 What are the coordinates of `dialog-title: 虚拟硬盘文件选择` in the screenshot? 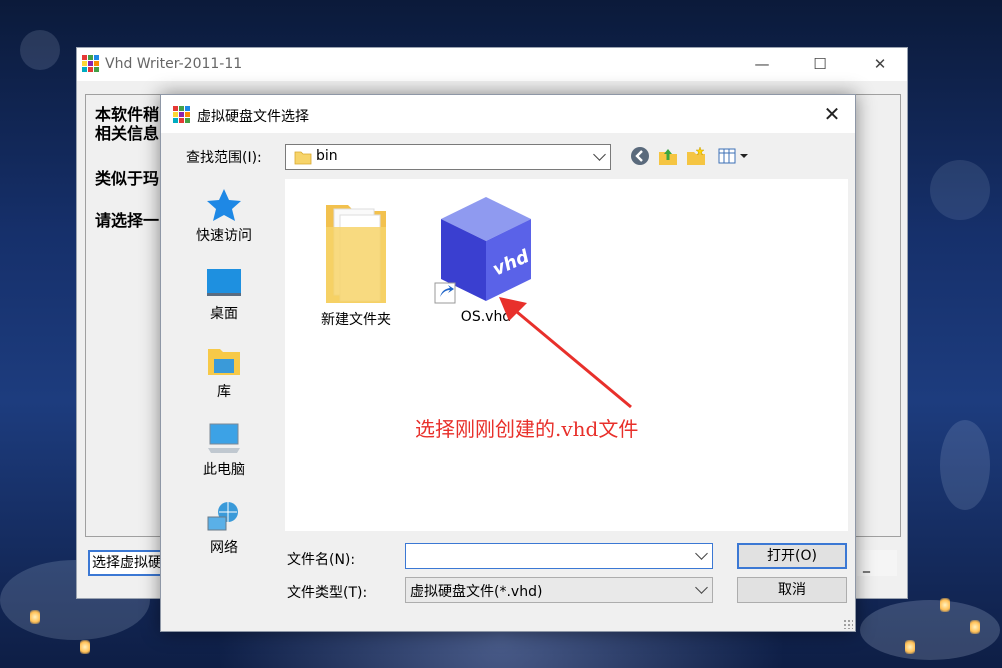 It's located at (253, 117).